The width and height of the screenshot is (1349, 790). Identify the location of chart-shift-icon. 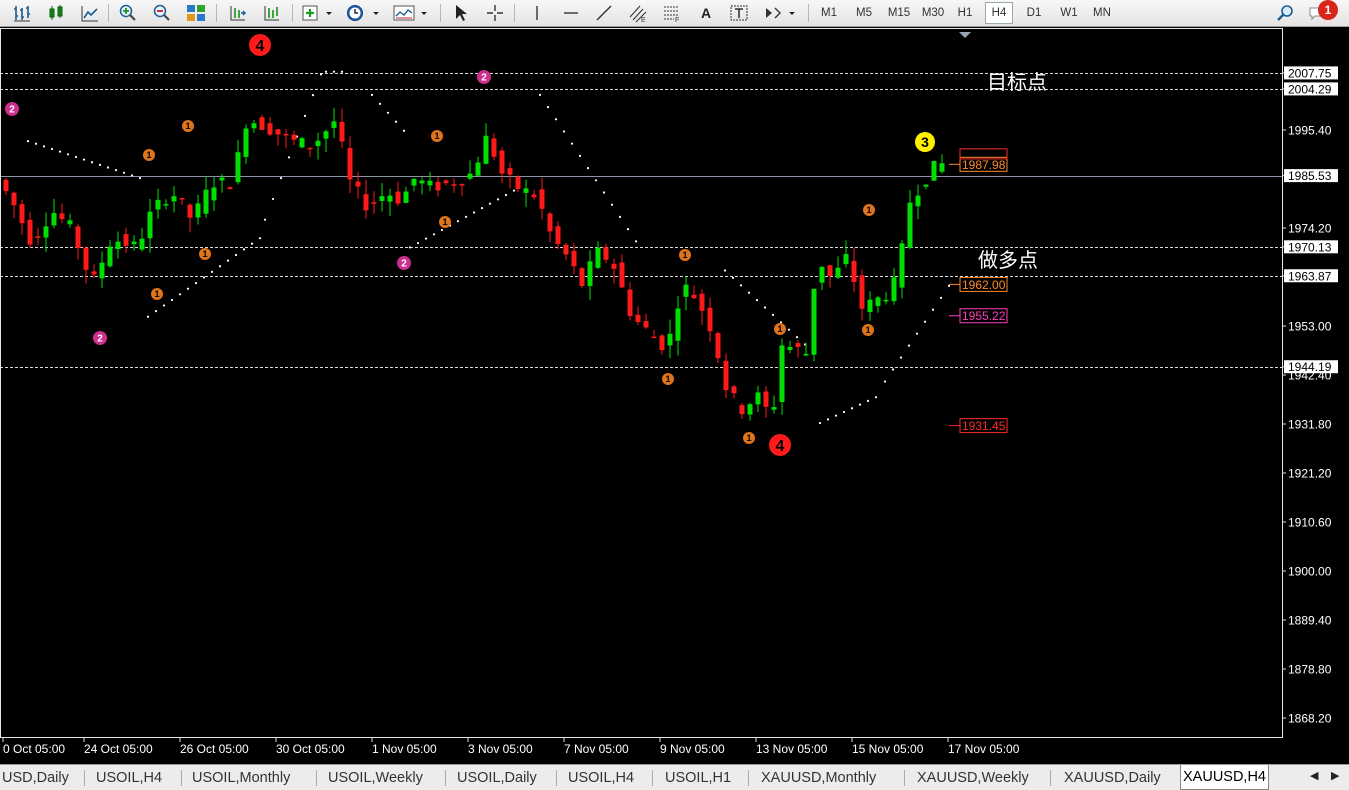
(238, 13).